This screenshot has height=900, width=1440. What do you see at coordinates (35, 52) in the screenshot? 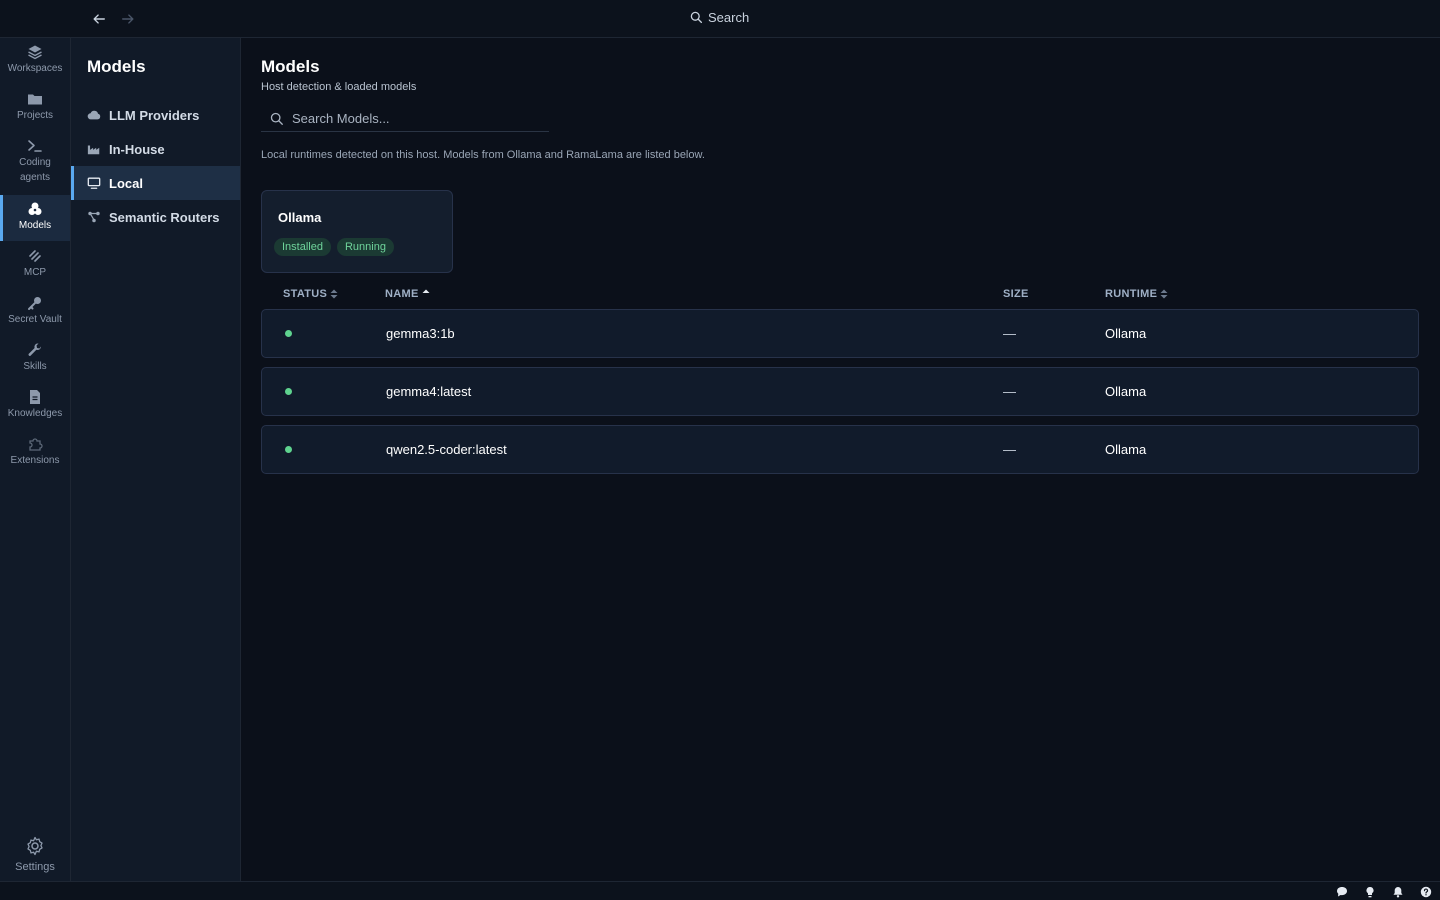
I see `layers-icon` at bounding box center [35, 52].